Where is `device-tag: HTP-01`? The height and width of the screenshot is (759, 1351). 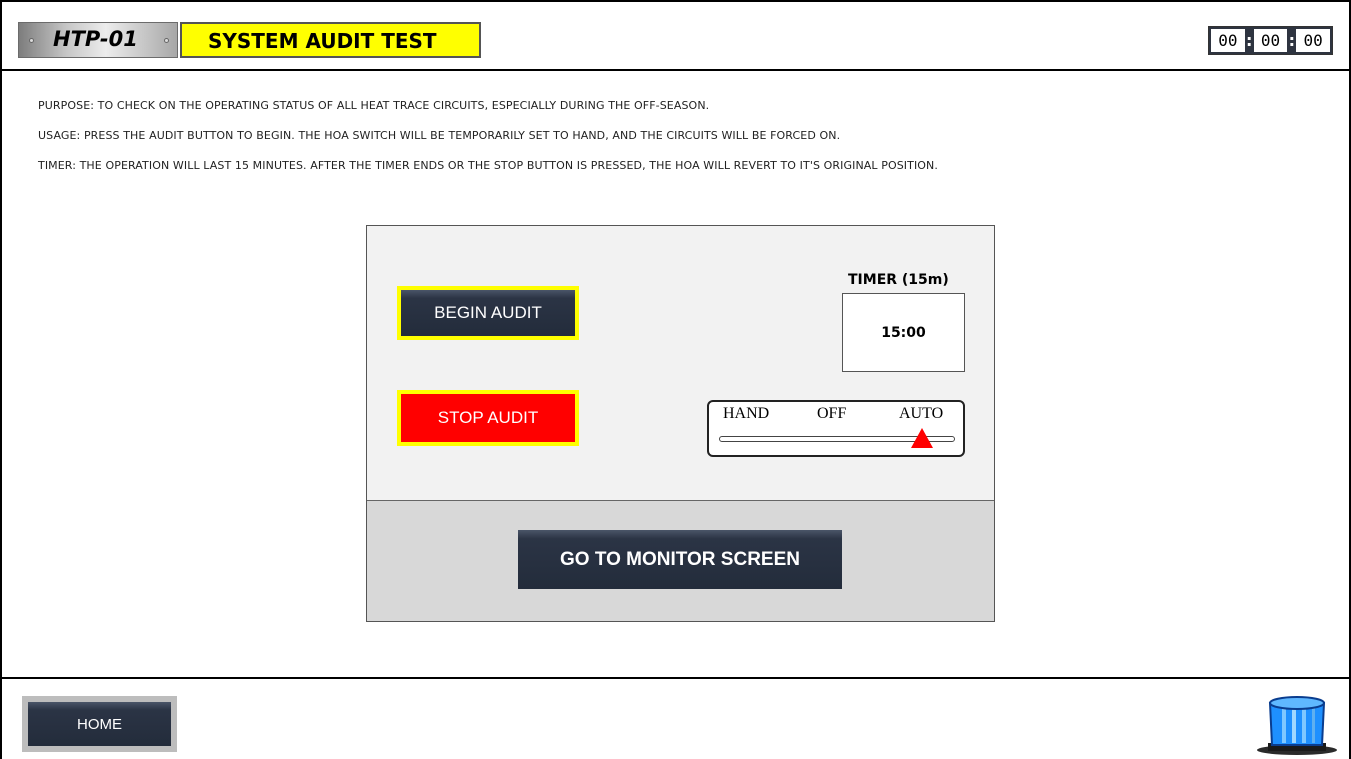
device-tag: HTP-01 is located at coordinates (98, 40).